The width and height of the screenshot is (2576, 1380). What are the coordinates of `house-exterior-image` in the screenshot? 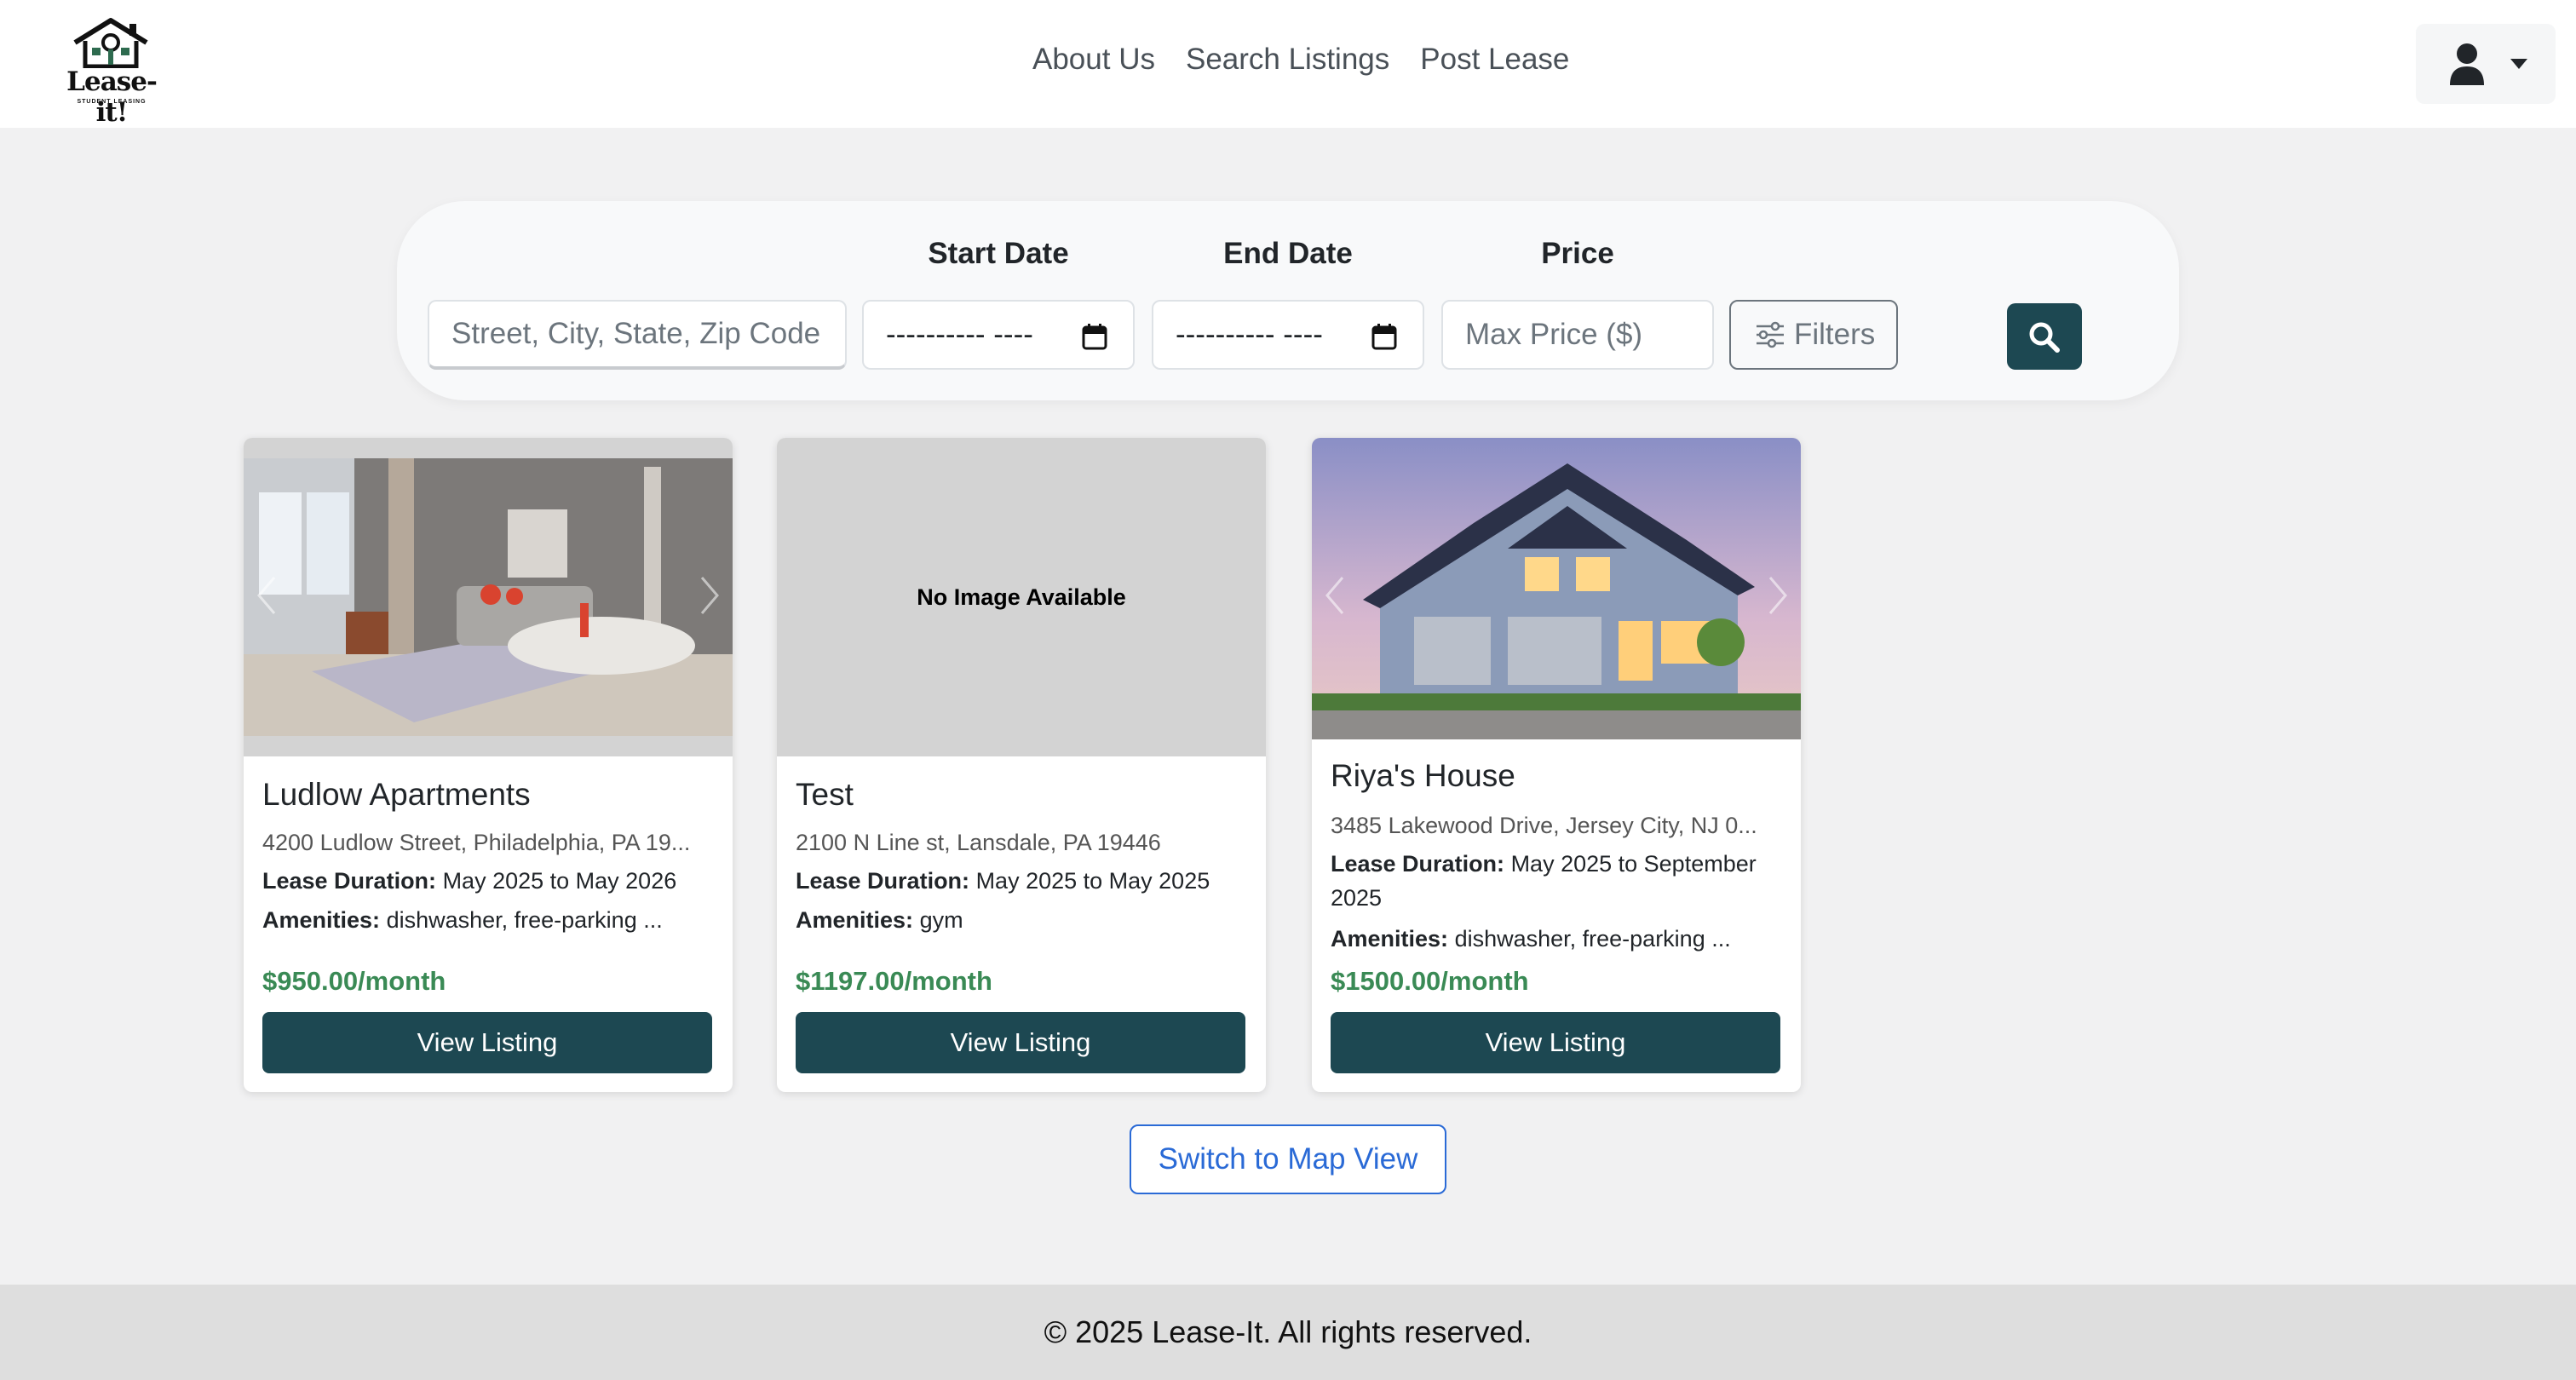 It's located at (1557, 589).